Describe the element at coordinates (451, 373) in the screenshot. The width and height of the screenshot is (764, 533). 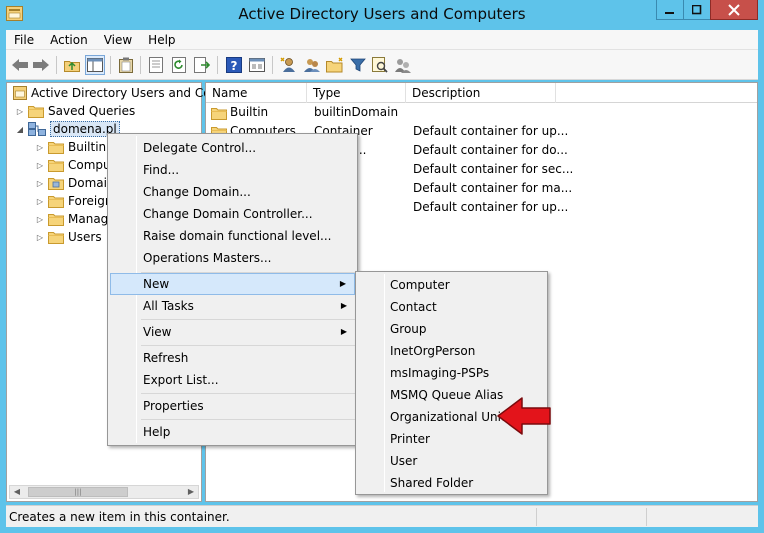
I see `submenu-item-msimaging-psps: msImaging-PSPs` at that location.